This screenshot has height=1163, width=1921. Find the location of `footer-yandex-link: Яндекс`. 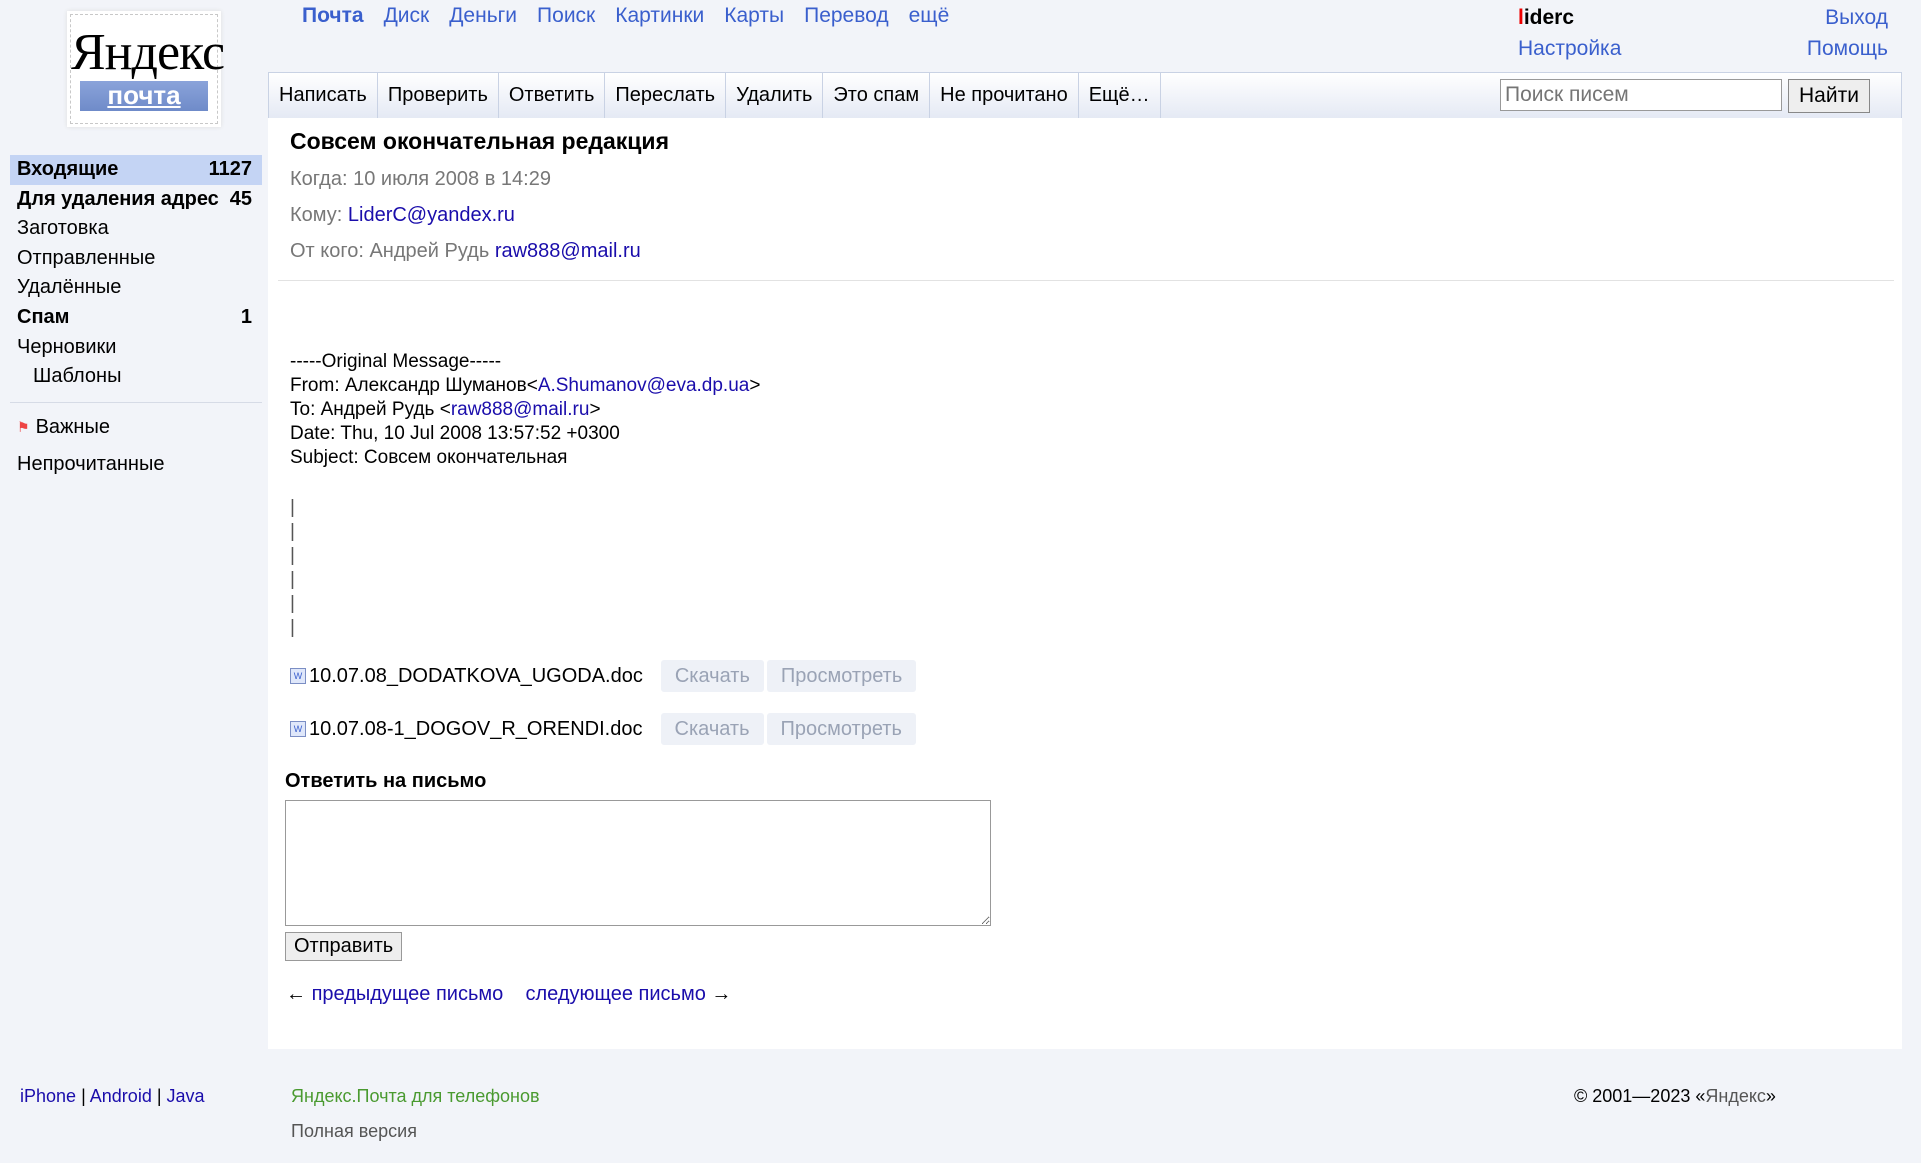

footer-yandex-link: Яндекс is located at coordinates (1735, 1096).